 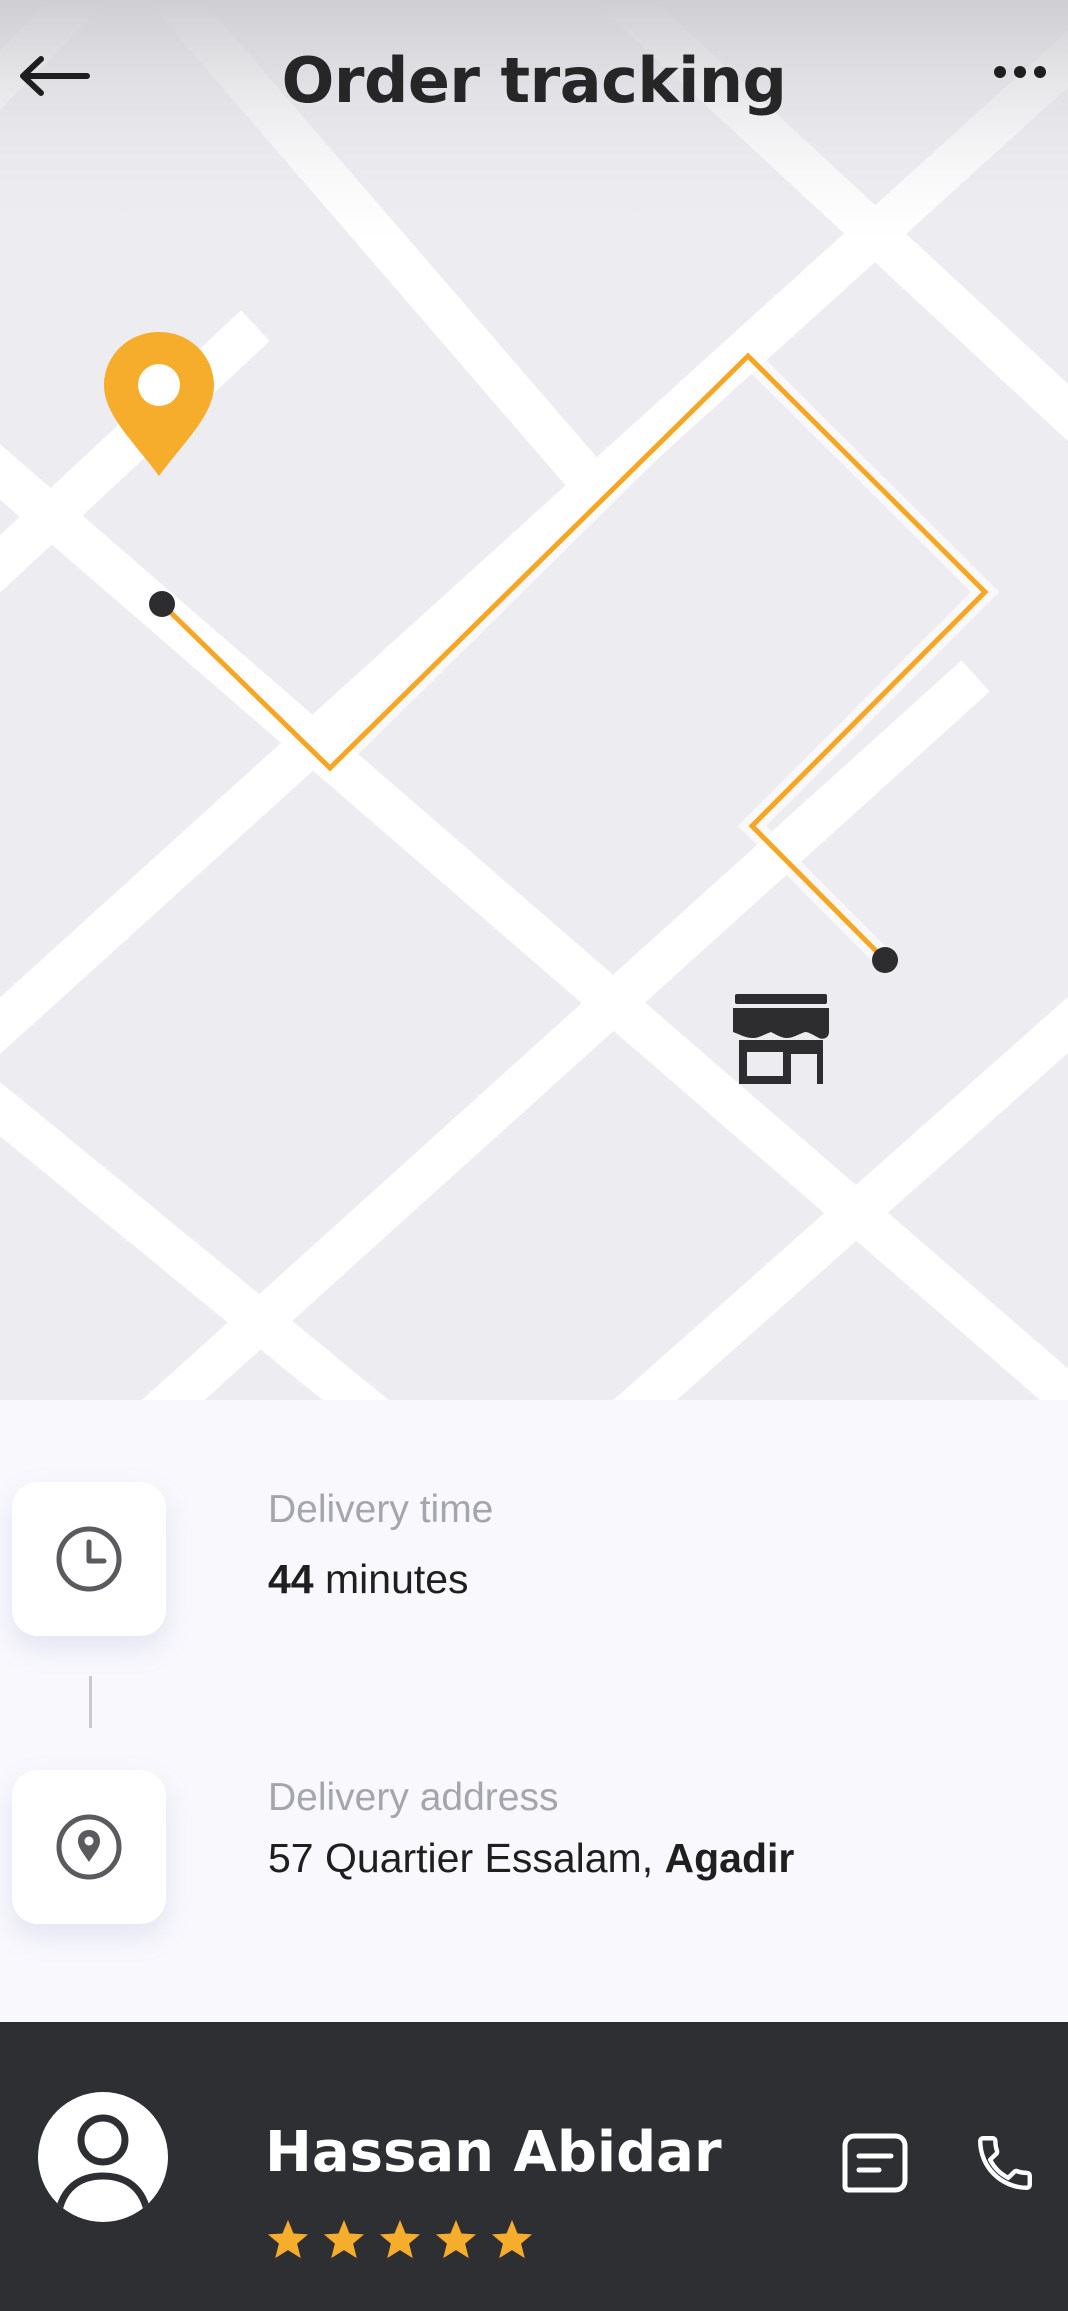 What do you see at coordinates (466, 1858) in the screenshot?
I see `delivery-address-street: 57 Quartier Essalam,` at bounding box center [466, 1858].